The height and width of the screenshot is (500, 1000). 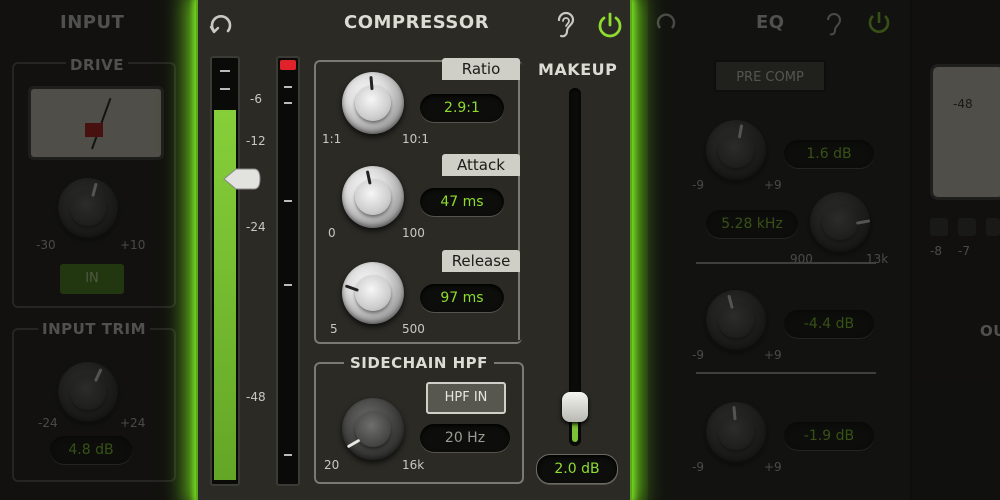 I want to click on eq-mid-freq-knob, so click(x=840, y=222).